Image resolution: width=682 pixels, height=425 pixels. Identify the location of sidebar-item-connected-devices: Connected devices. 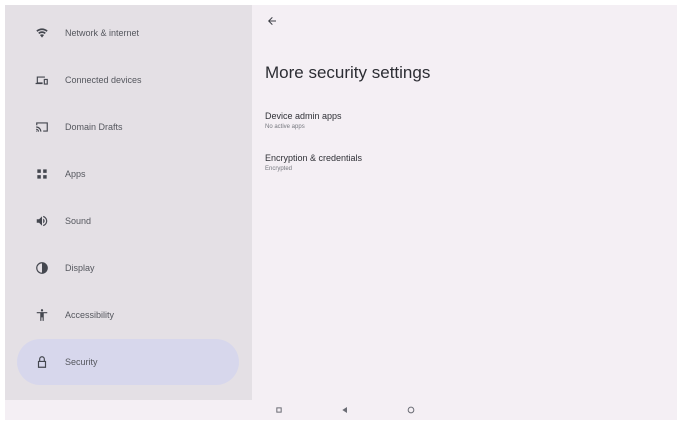
(128, 80).